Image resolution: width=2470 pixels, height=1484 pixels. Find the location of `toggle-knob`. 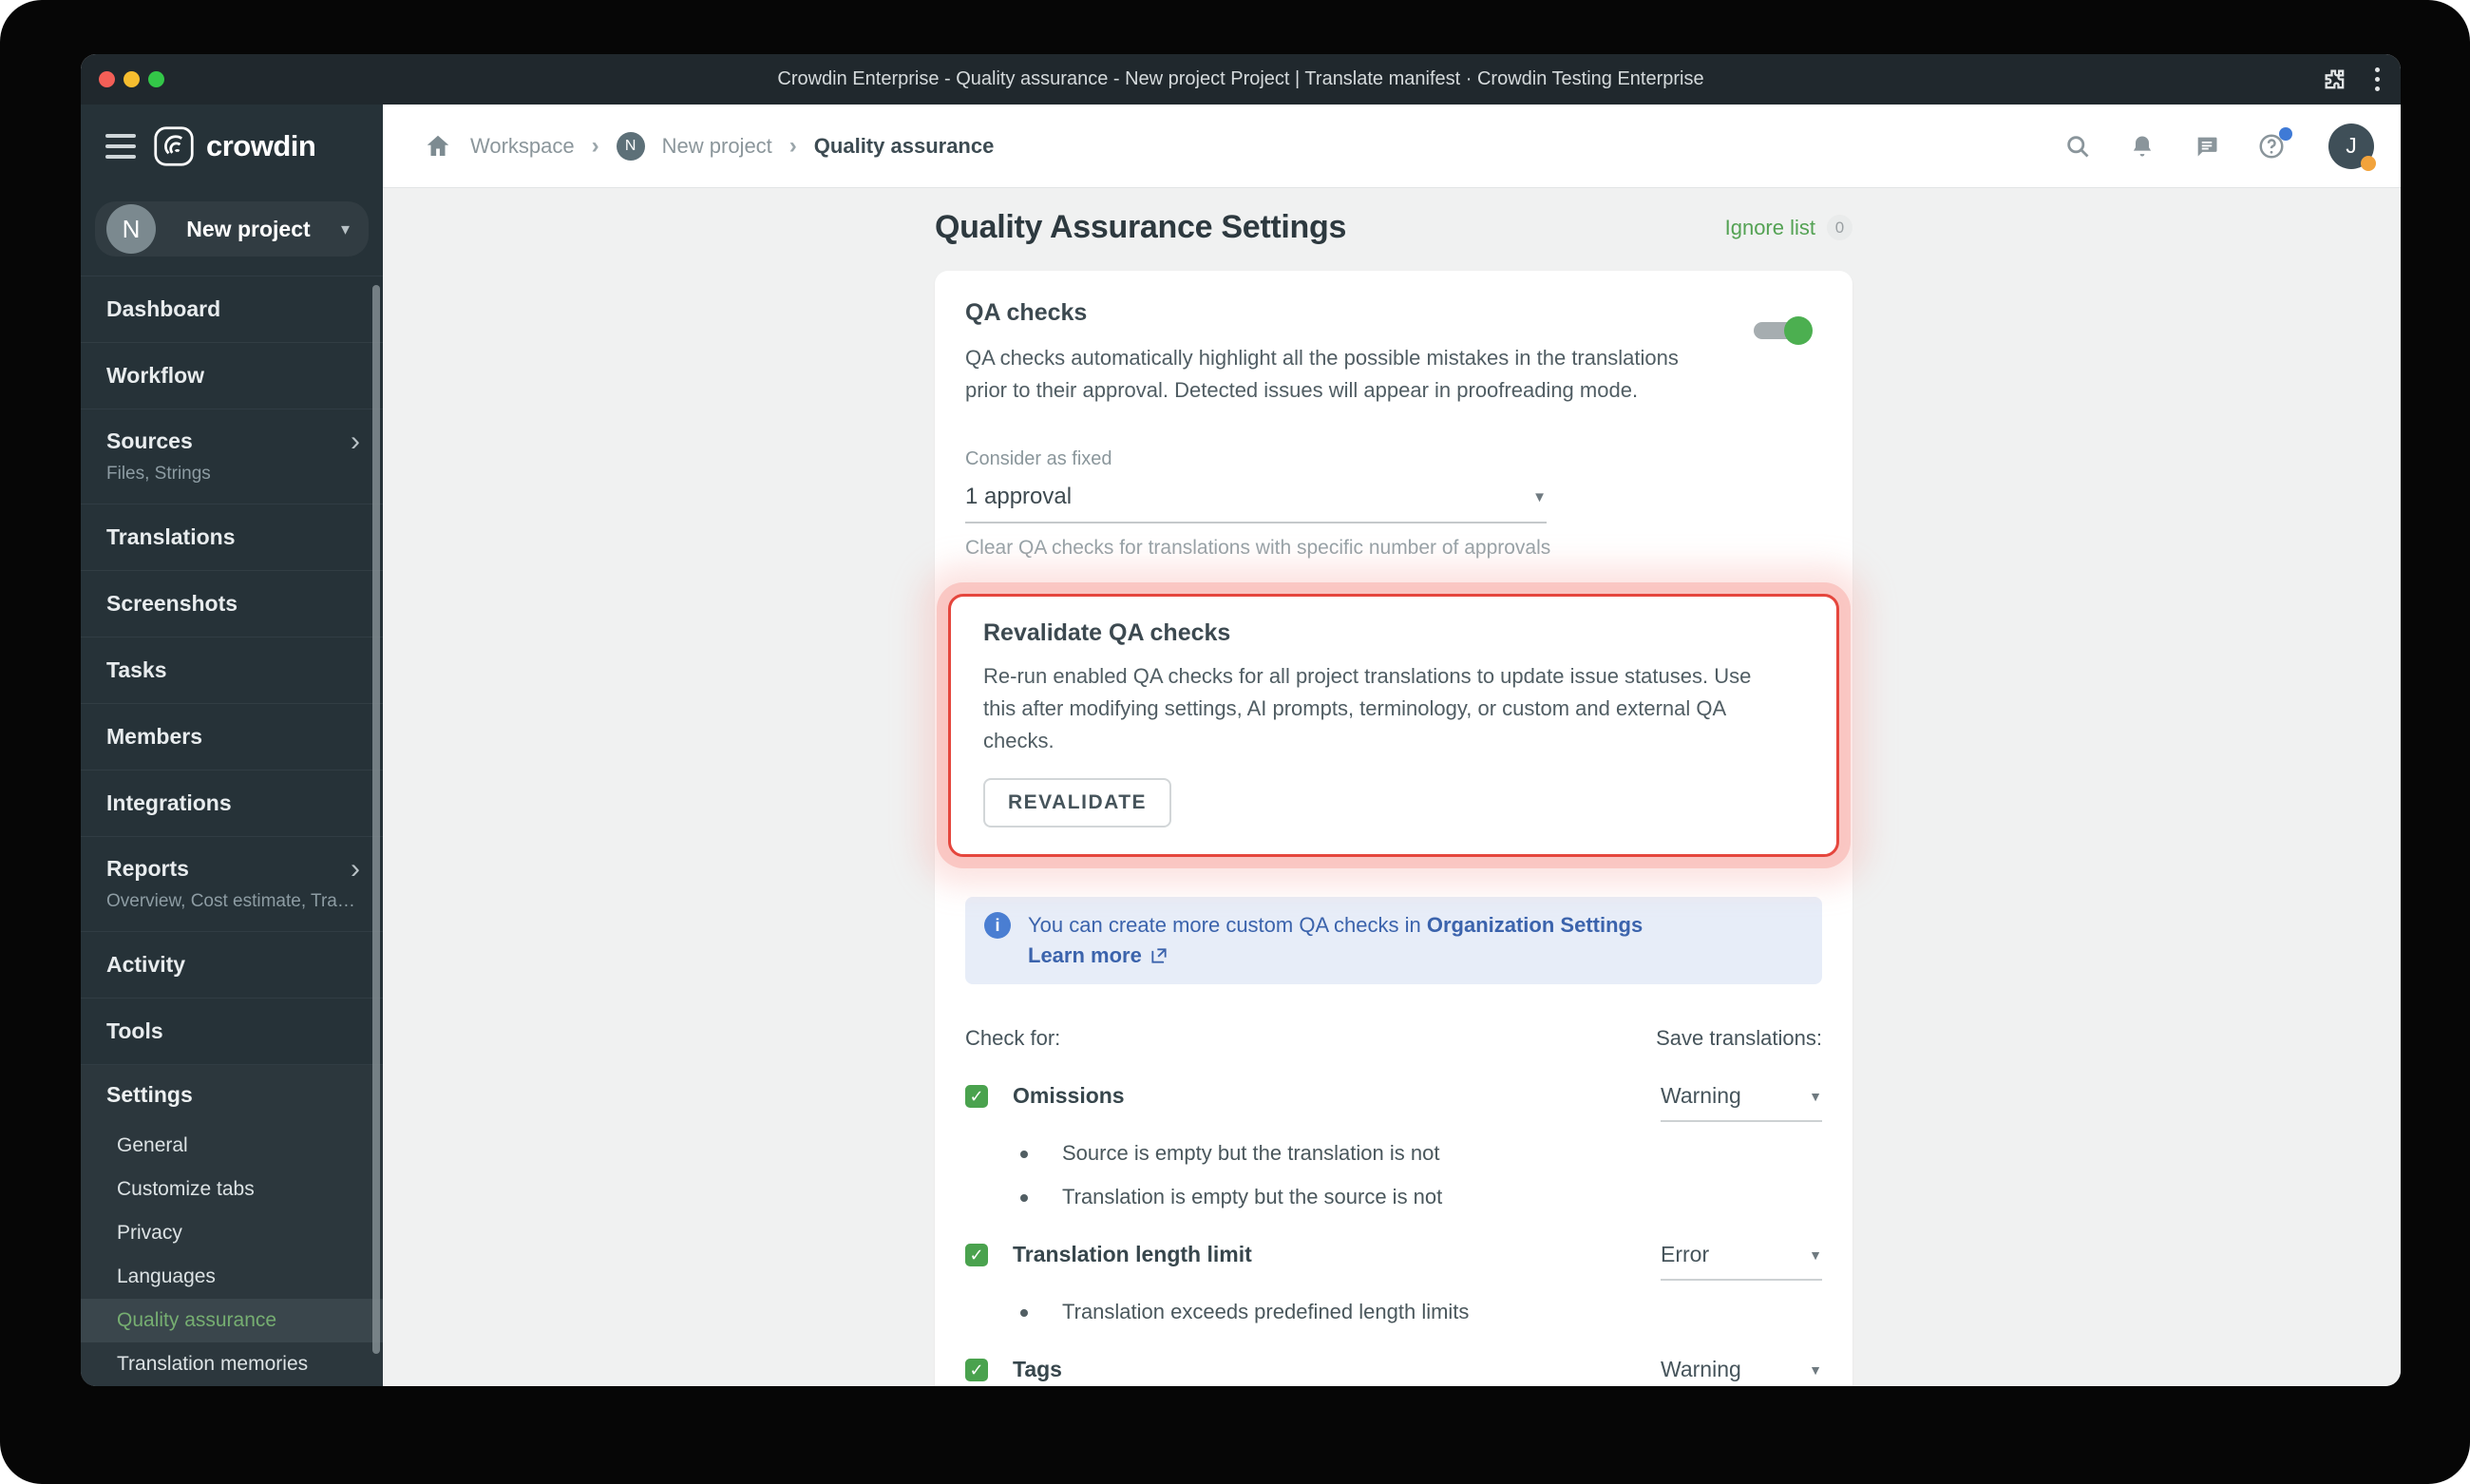

toggle-knob is located at coordinates (1798, 330).